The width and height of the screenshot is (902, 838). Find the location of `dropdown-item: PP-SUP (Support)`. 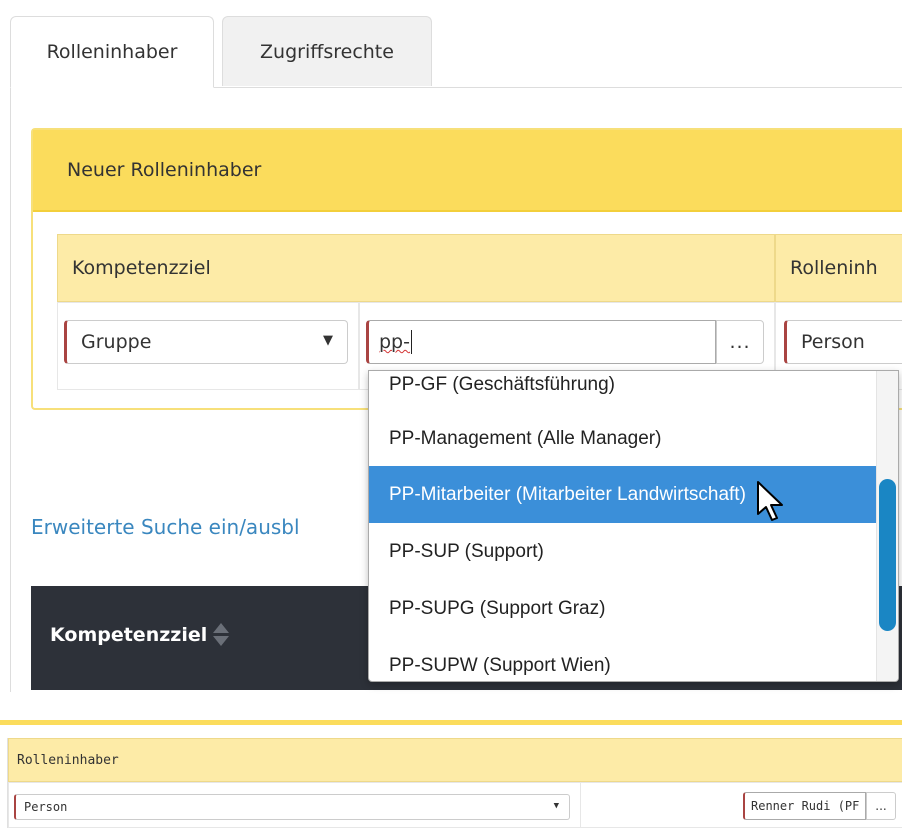

dropdown-item: PP-SUP (Support) is located at coordinates (623, 551).